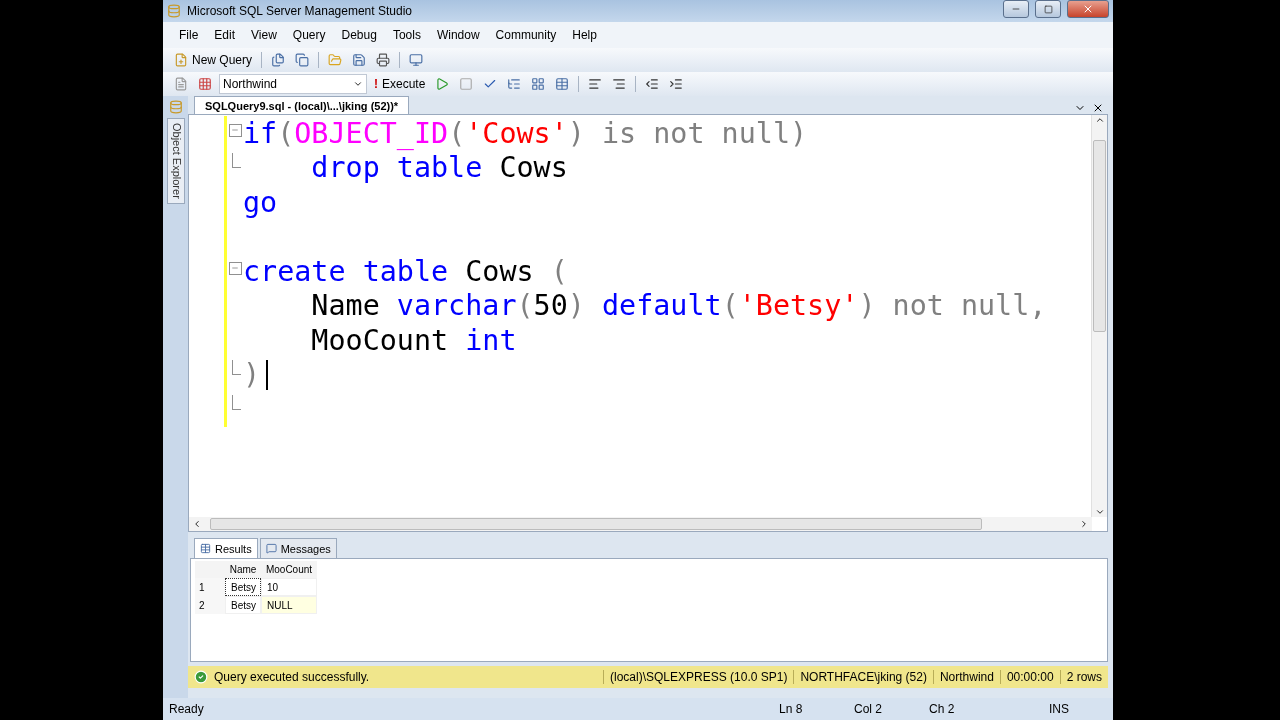  Describe the element at coordinates (298, 548) in the screenshot. I see `results-tab: Messages` at that location.